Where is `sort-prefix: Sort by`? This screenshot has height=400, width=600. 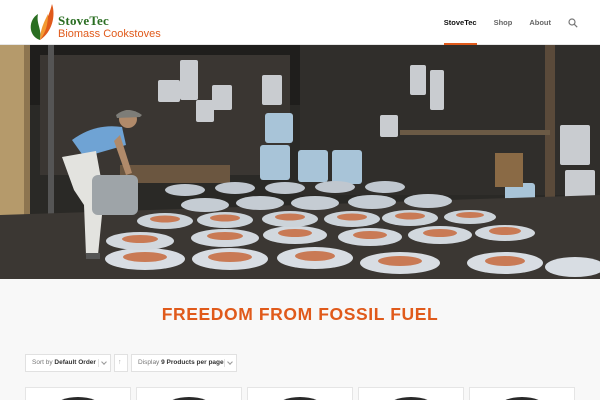 sort-prefix: Sort by is located at coordinates (42, 362).